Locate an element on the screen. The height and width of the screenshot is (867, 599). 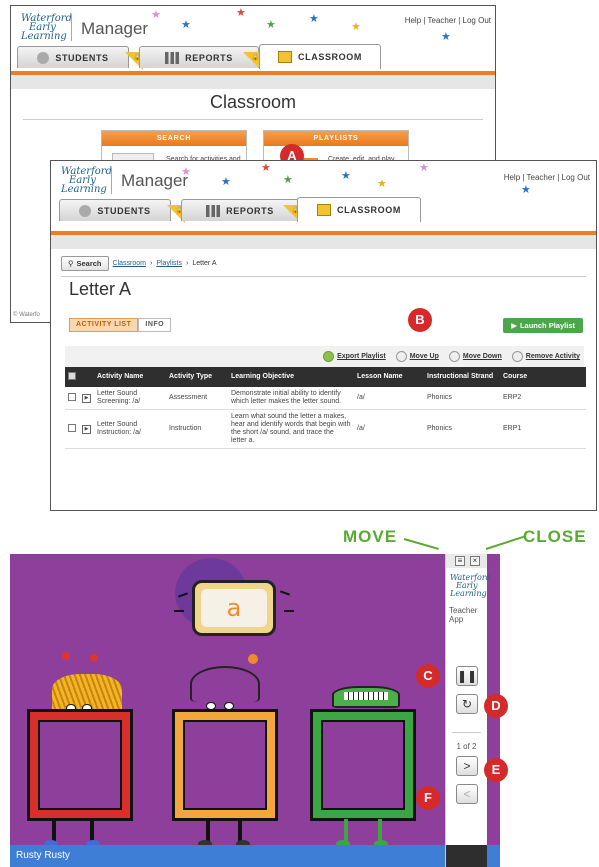
close-arrow is located at coordinates (505, 542).